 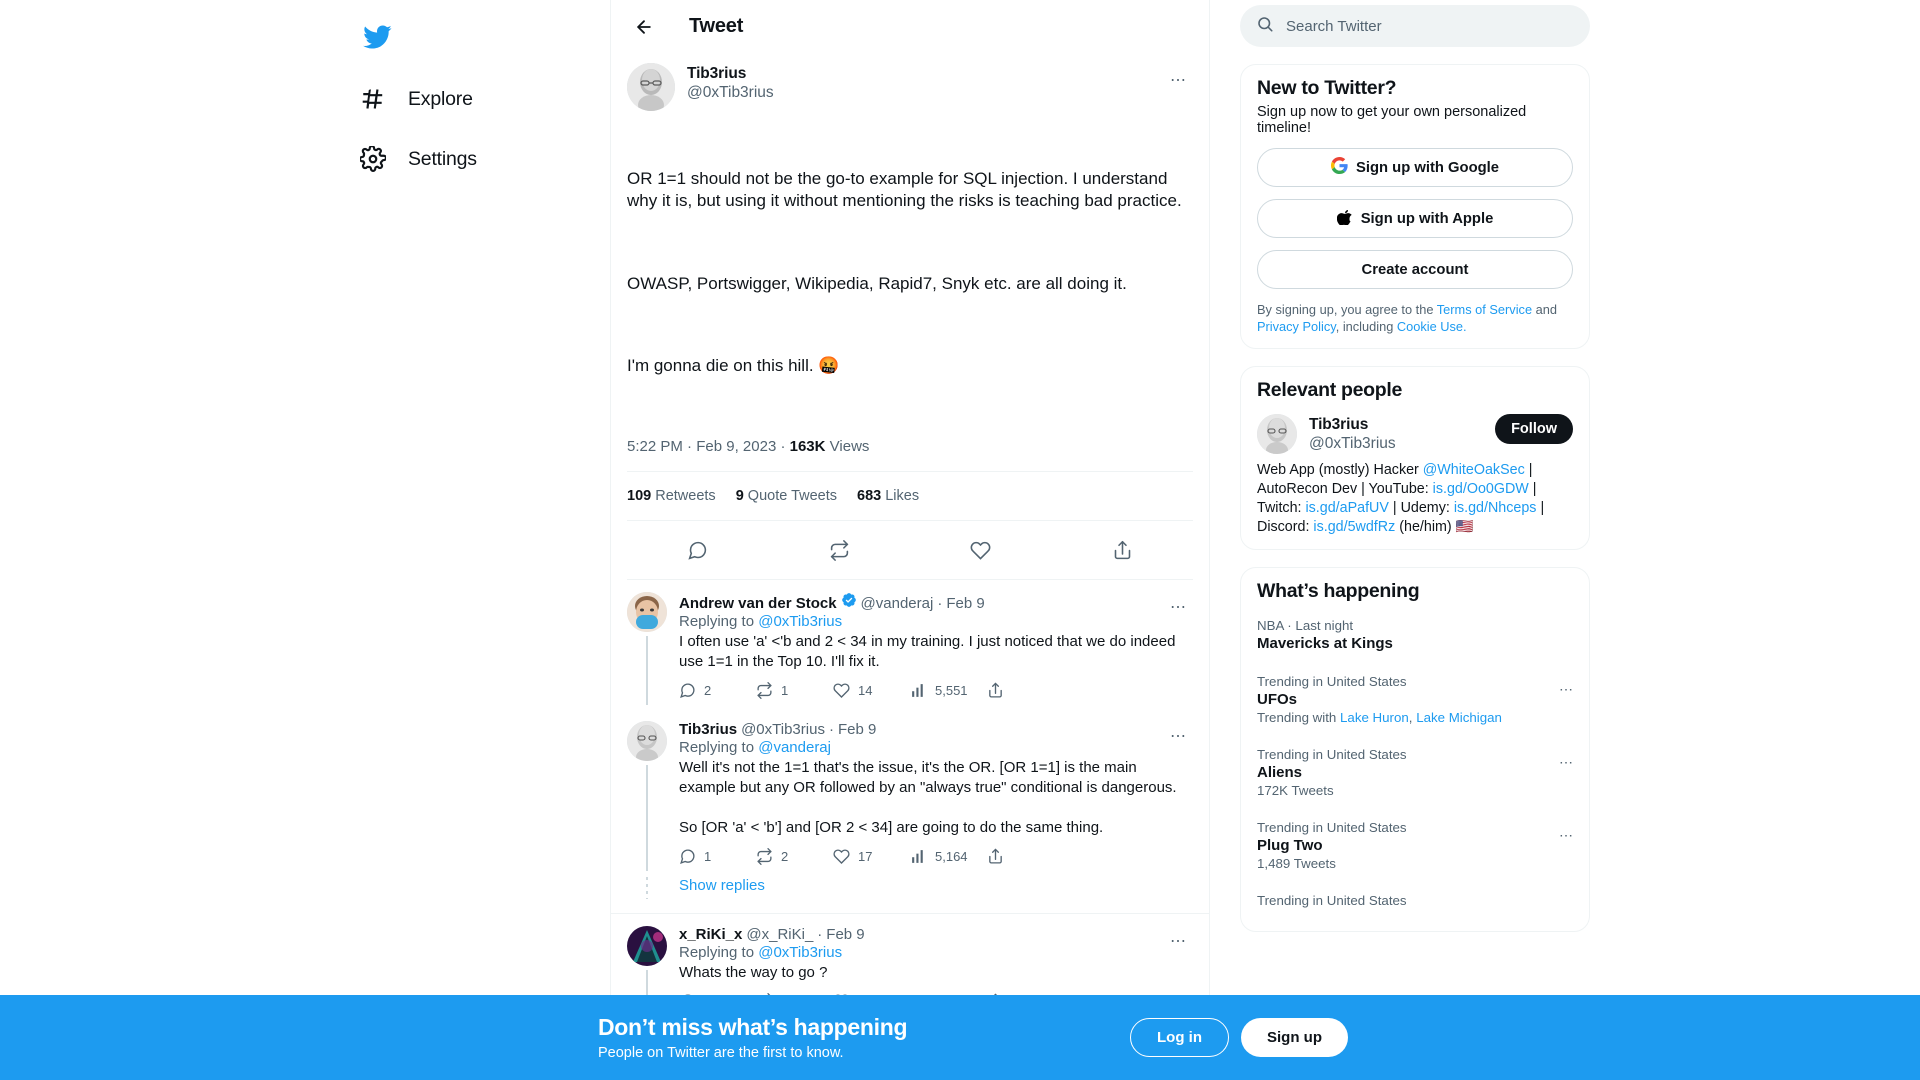 What do you see at coordinates (1415, 900) in the screenshot?
I see `trend-item: Trending in United States` at bounding box center [1415, 900].